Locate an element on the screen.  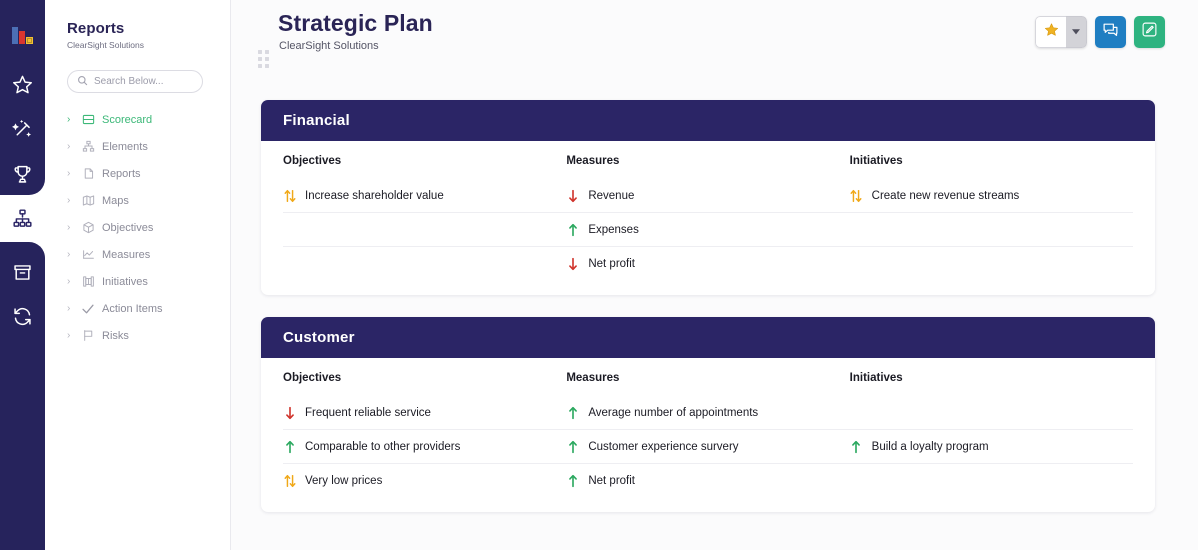
sidebar-item-label: Objectives is located at coordinates (128, 227).